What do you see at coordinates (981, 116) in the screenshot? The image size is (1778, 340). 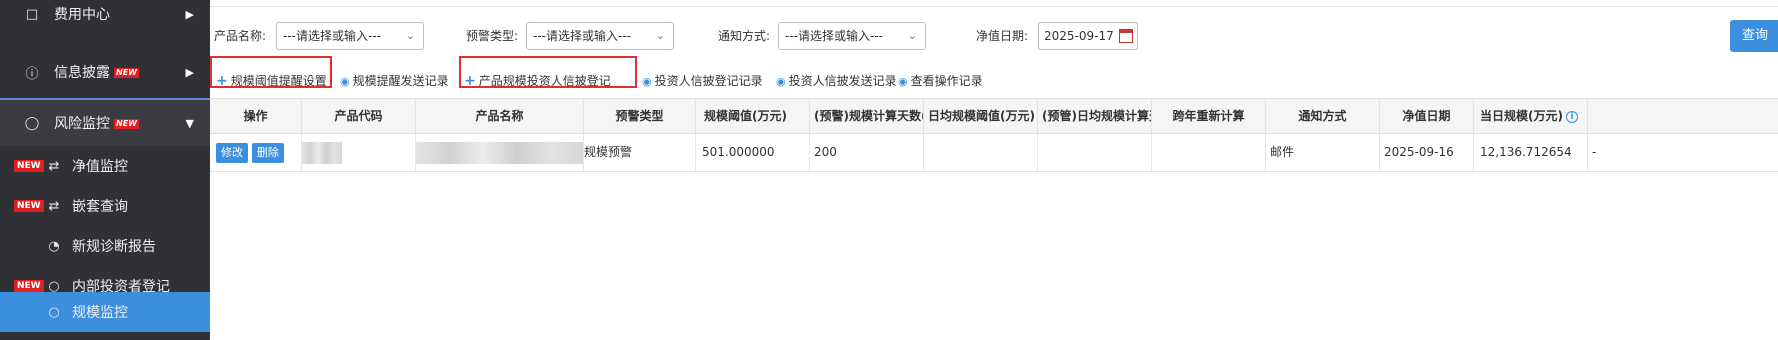 I see `column-header: 日均规模阈值(万元)` at bounding box center [981, 116].